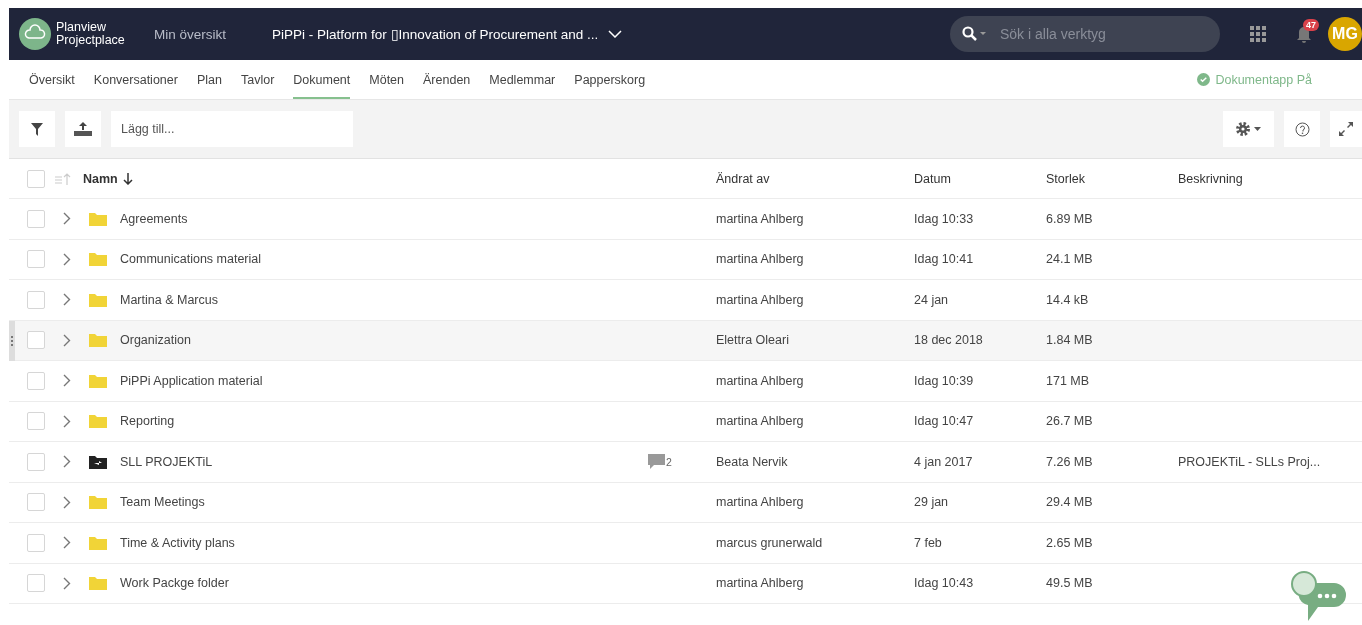 The width and height of the screenshot is (1362, 625). I want to click on file-name: Organization, so click(380, 340).